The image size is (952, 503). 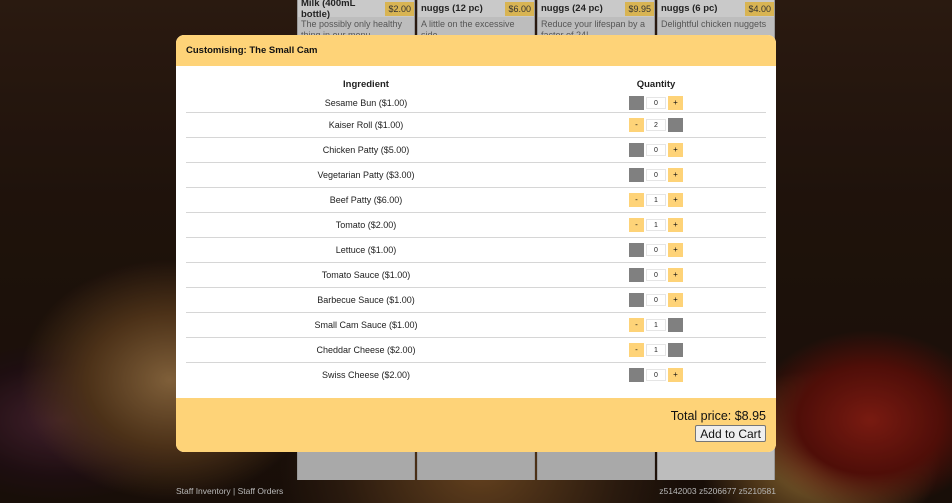 I want to click on ingredient-name: Chicken Patty ($5.00), so click(x=366, y=149).